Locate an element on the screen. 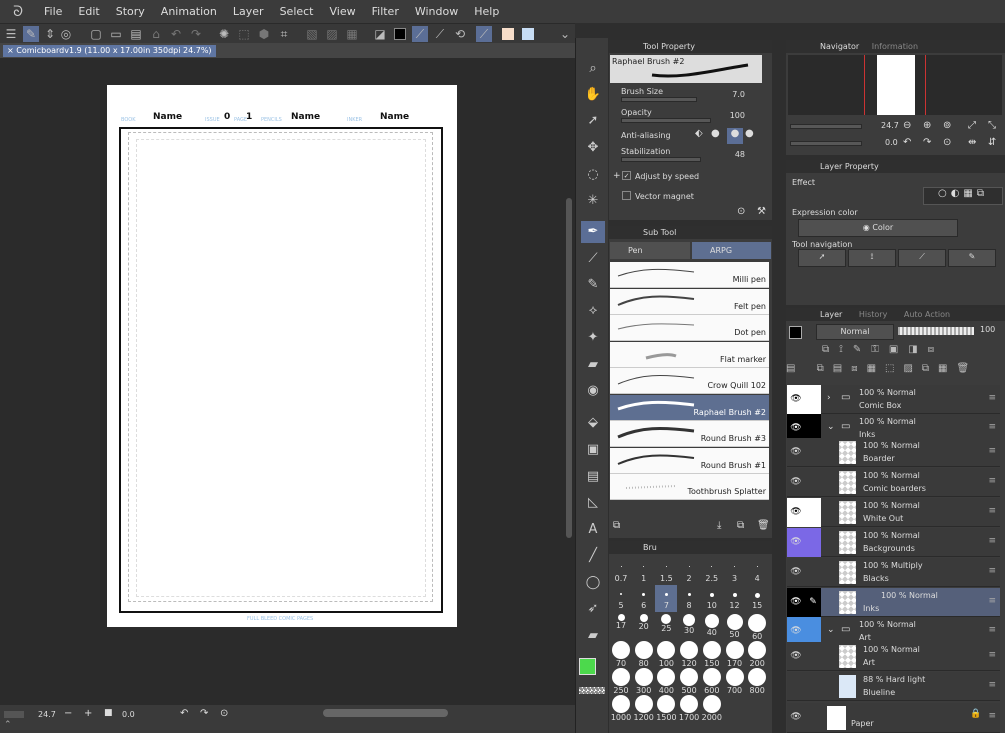  adjust-speed-checkbox: ✓ is located at coordinates (626, 175).